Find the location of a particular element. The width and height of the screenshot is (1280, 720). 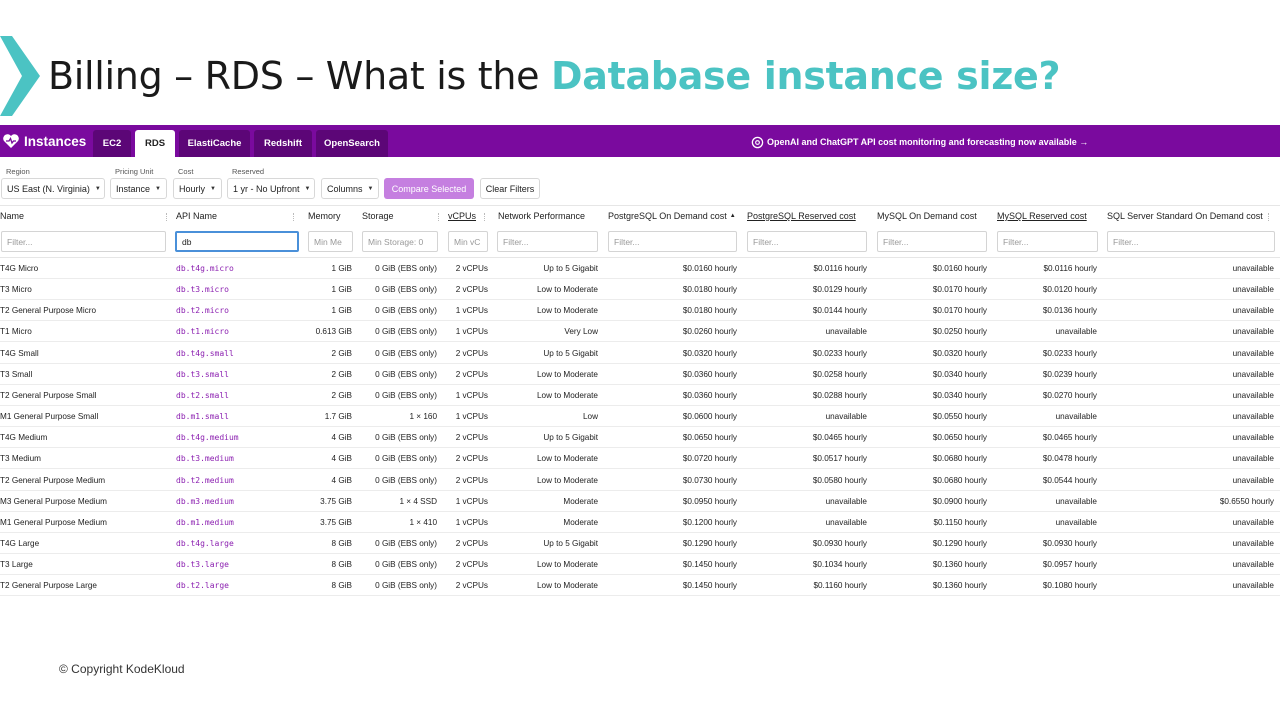

tab-rds: RDS is located at coordinates (155, 143).